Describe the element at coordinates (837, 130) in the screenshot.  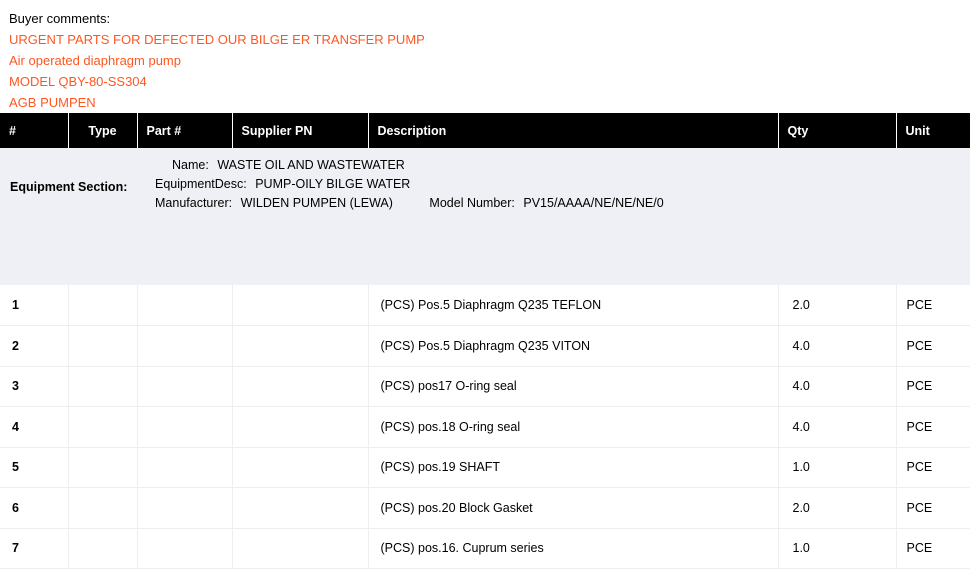
I see `column-header-qty: Qty` at that location.